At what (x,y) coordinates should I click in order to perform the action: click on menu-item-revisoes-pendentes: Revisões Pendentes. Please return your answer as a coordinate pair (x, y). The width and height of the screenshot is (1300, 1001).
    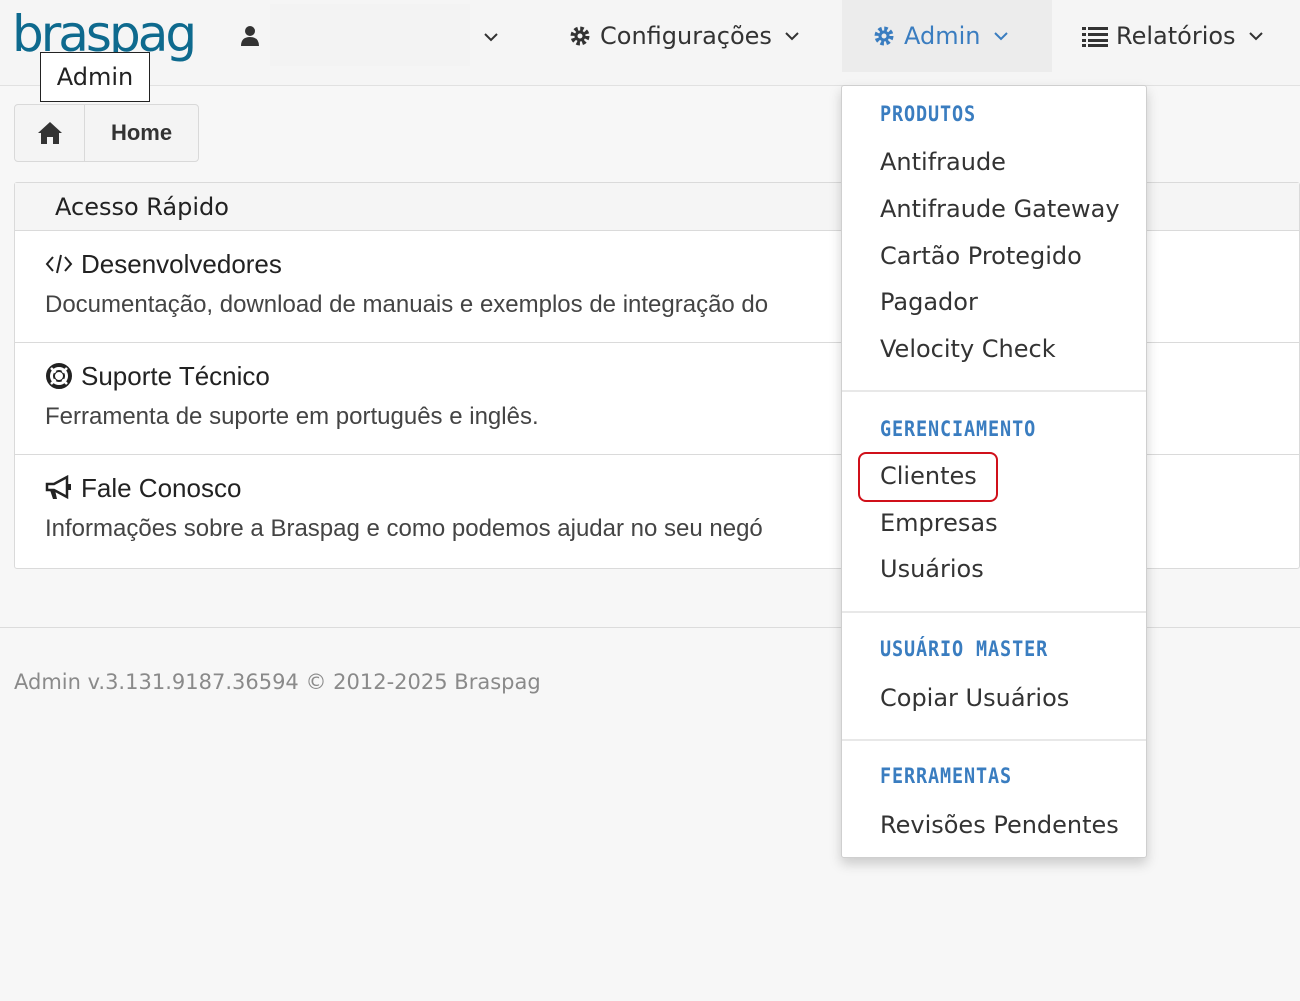
    Looking at the image, I should click on (999, 825).